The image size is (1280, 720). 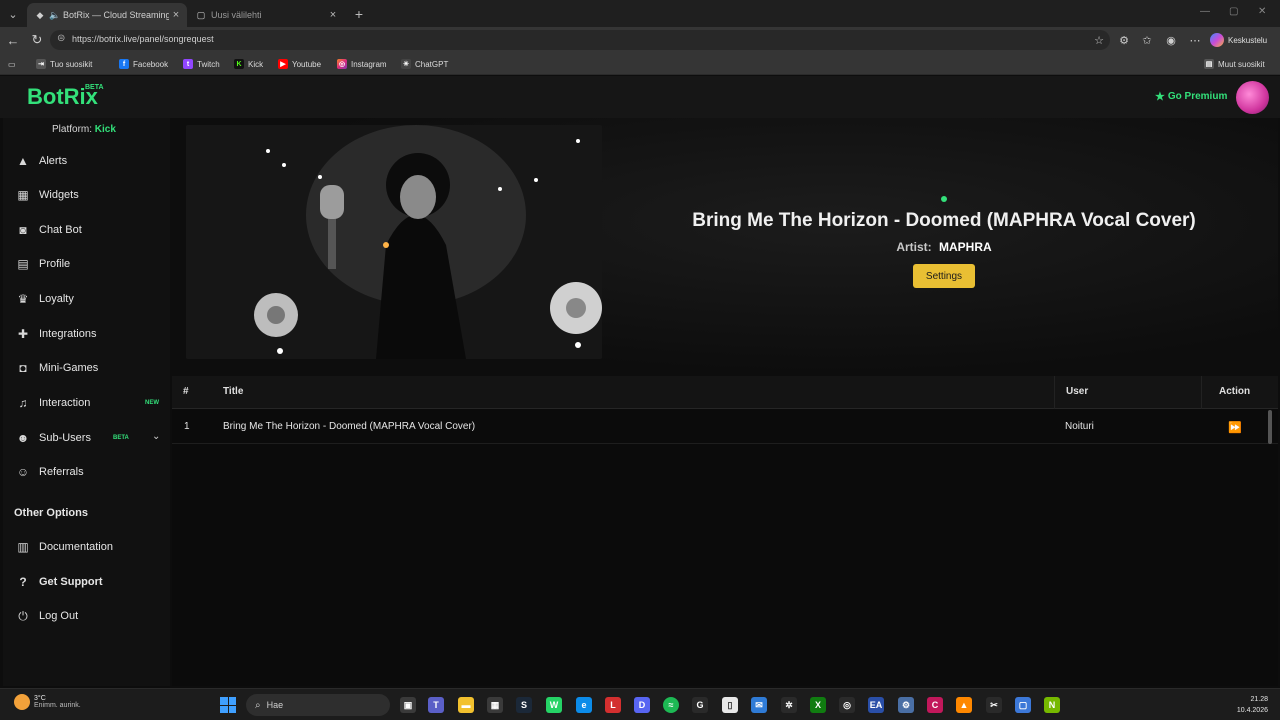 What do you see at coordinates (436, 705) in the screenshot?
I see `teams-icon: T` at bounding box center [436, 705].